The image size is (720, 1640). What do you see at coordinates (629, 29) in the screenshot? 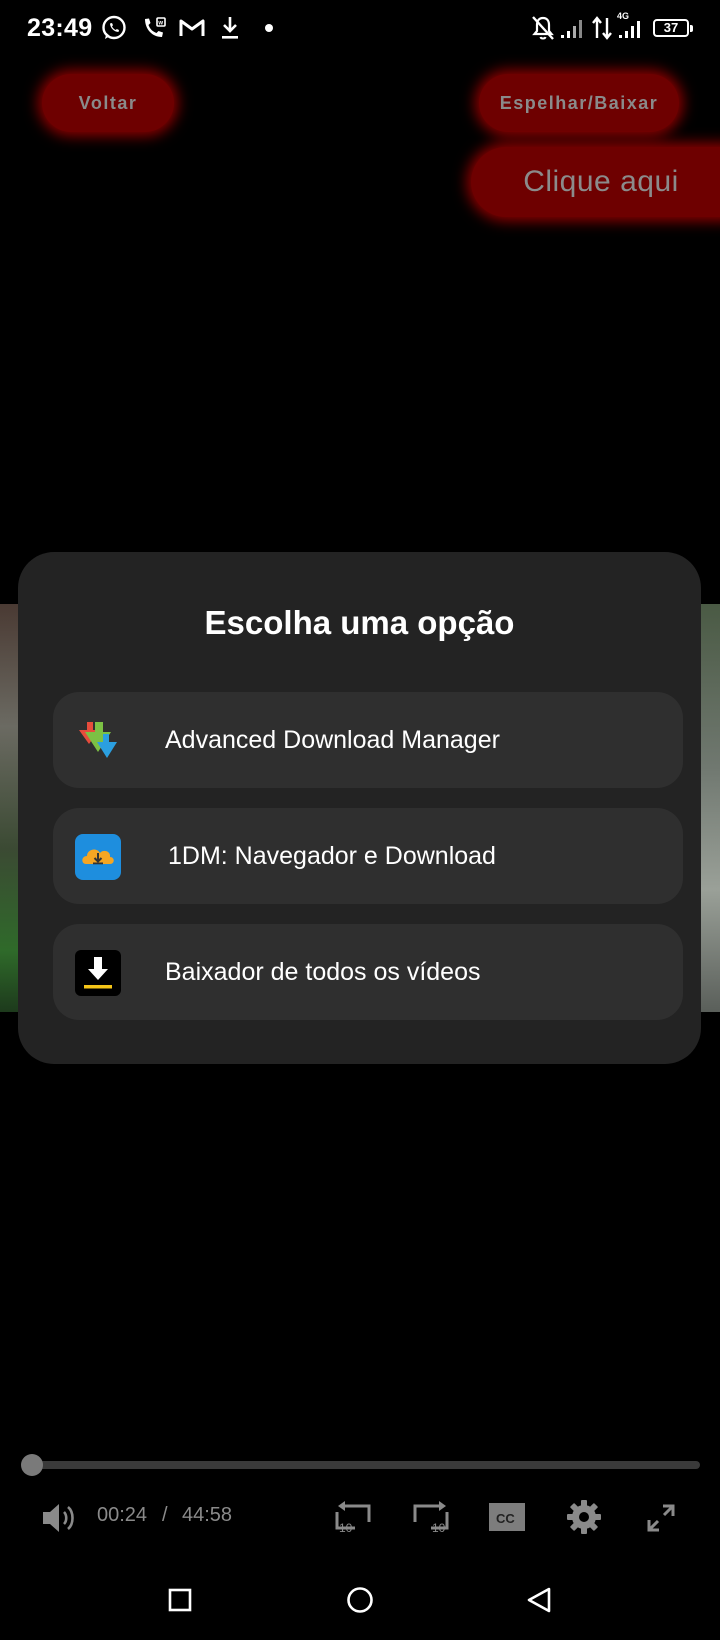
I see `signal-4g-icon` at bounding box center [629, 29].